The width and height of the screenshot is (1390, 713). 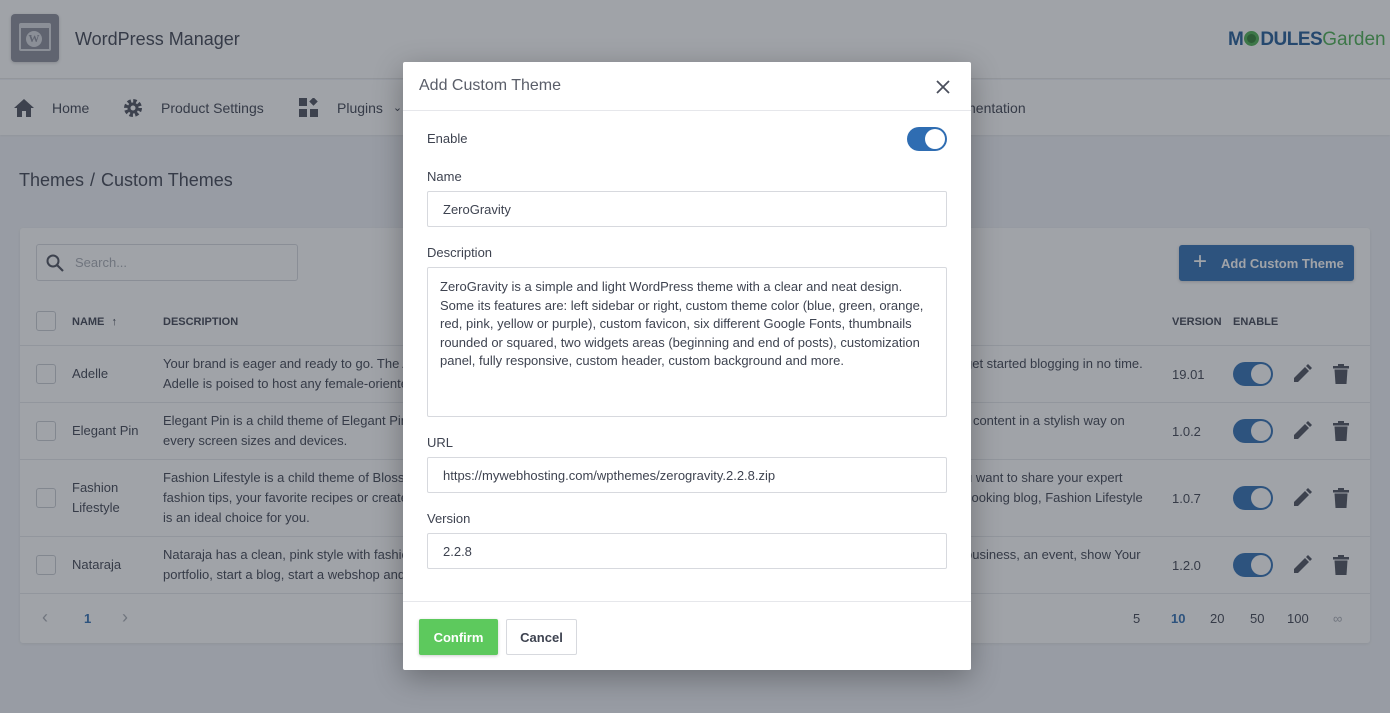 What do you see at coordinates (687, 635) in the screenshot?
I see `modal-footer: Confirm Cancel` at bounding box center [687, 635].